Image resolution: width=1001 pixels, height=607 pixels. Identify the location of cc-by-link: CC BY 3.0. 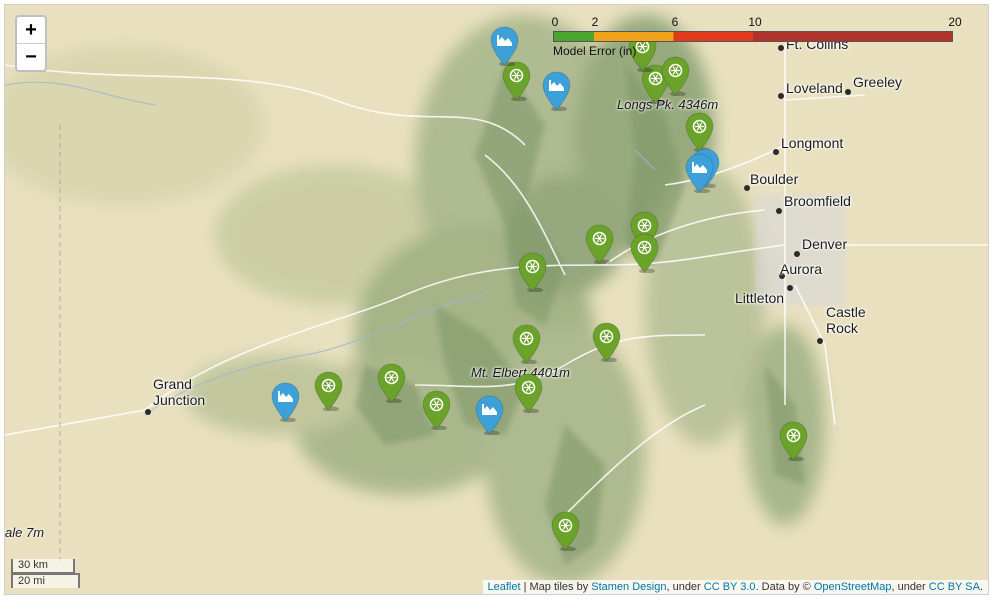
(730, 587).